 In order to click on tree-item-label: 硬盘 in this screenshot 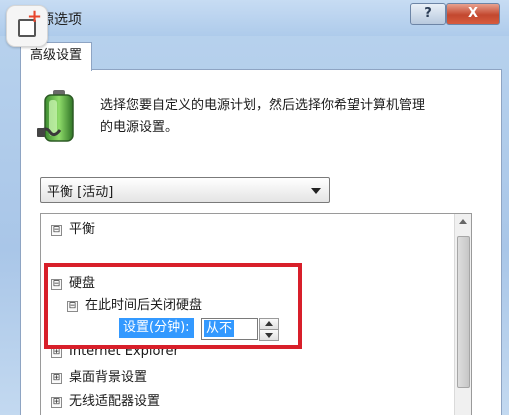, I will do `click(82, 283)`.